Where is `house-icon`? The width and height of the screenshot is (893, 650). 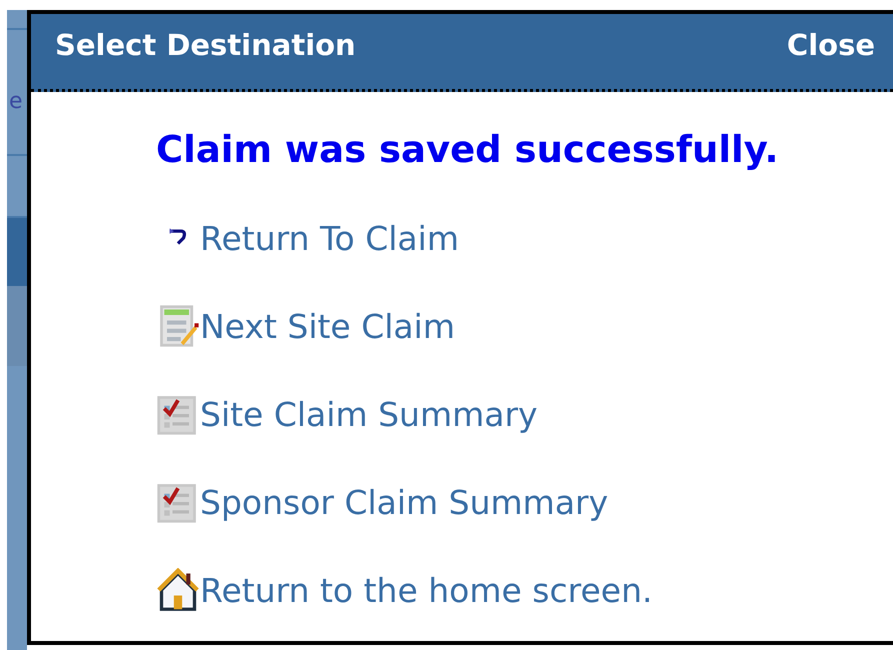
house-icon is located at coordinates (178, 590).